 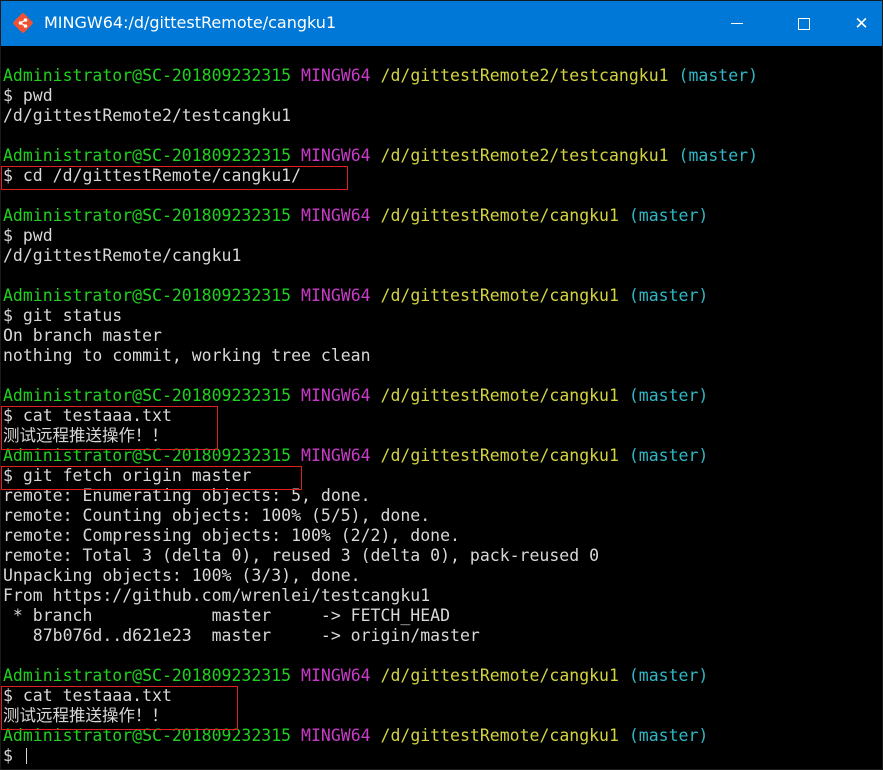 What do you see at coordinates (227, 615) in the screenshot?
I see `output-line: * branch master -> FETCH_HEAD` at bounding box center [227, 615].